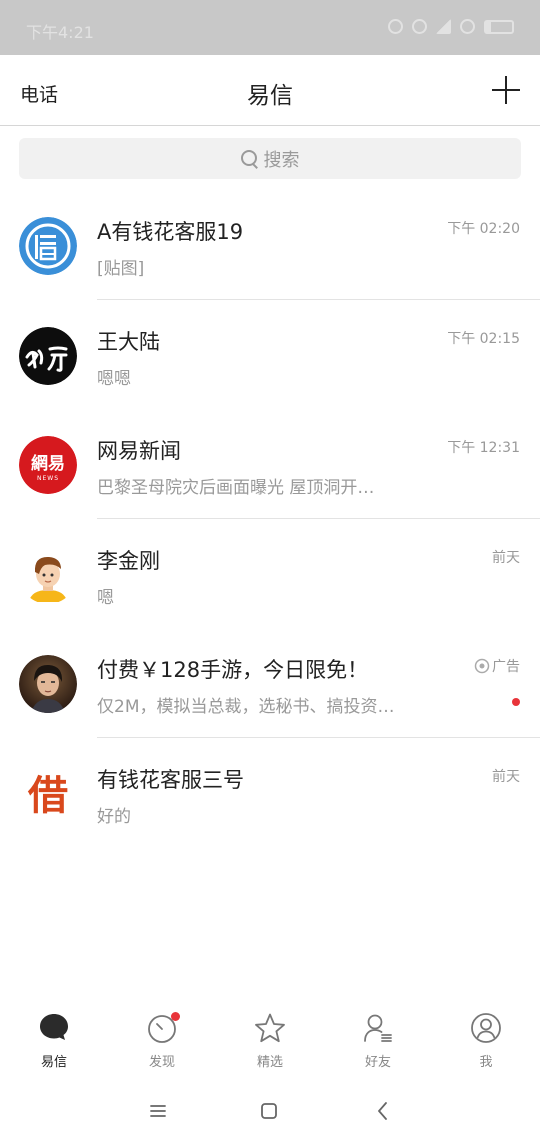 The image size is (540, 1140). What do you see at coordinates (48, 684) in the screenshot?
I see `avatar-game-character` at bounding box center [48, 684].